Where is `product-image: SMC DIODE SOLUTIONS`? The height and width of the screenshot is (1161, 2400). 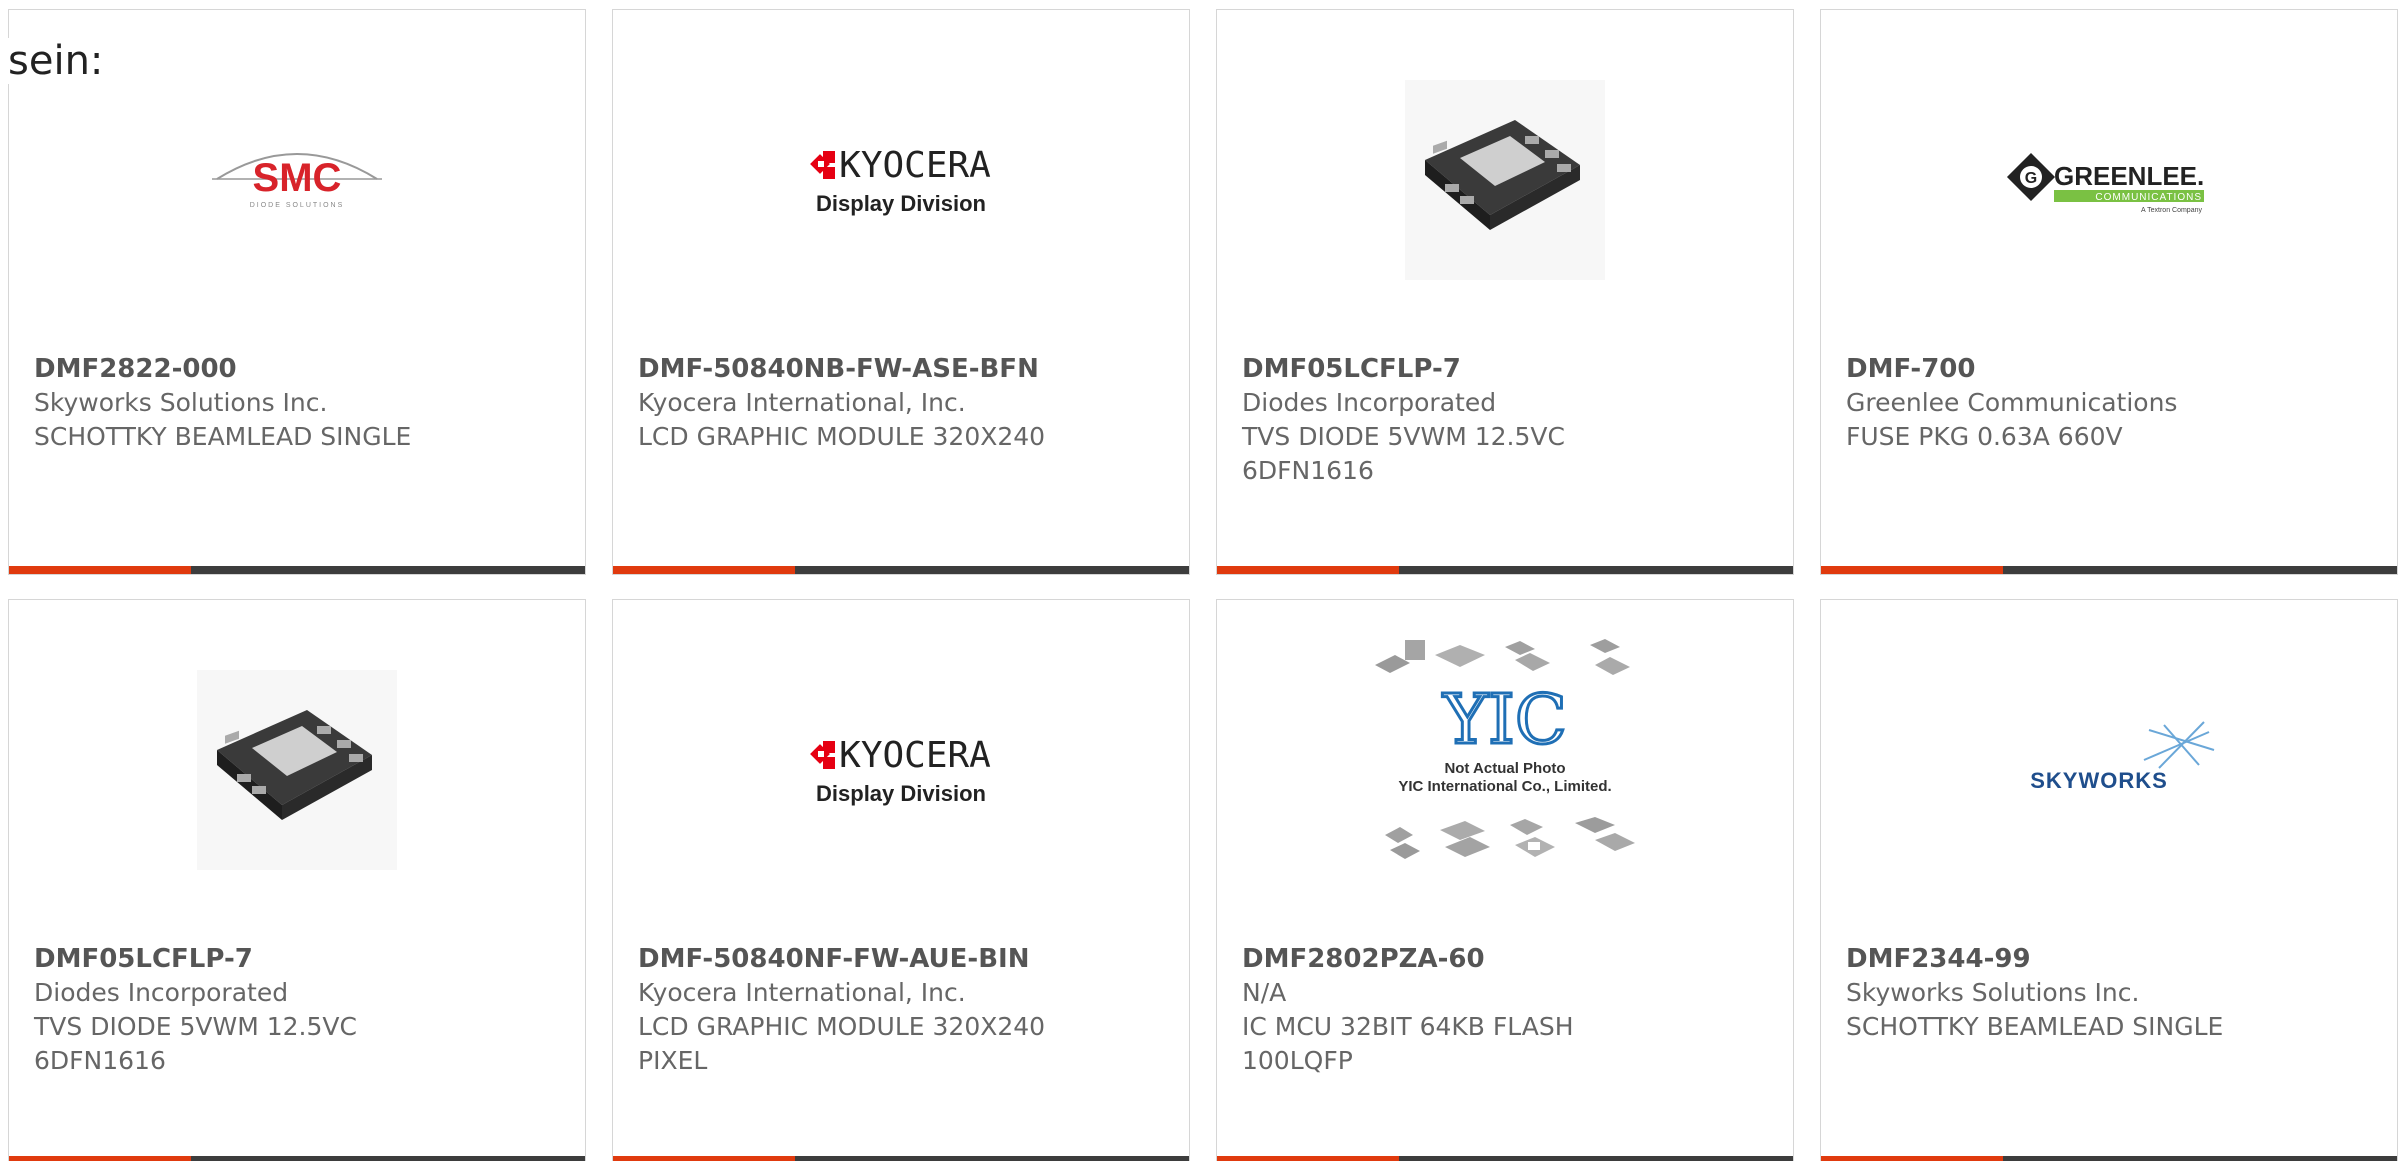 product-image: SMC DIODE SOLUTIONS is located at coordinates (297, 180).